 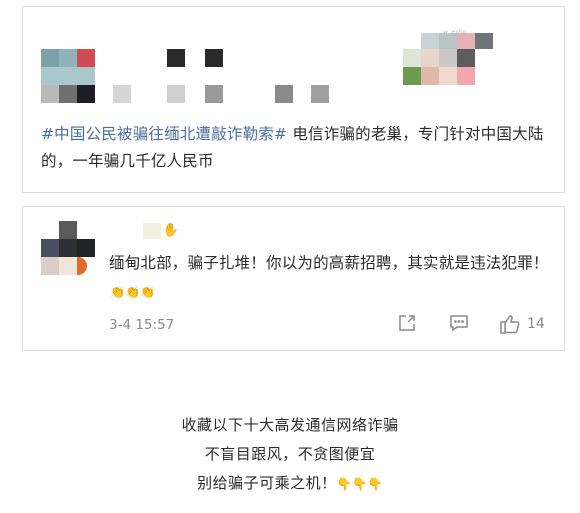 I want to click on footer-line-1: 收藏以下十大高发通信网络诈骗, so click(x=290, y=425).